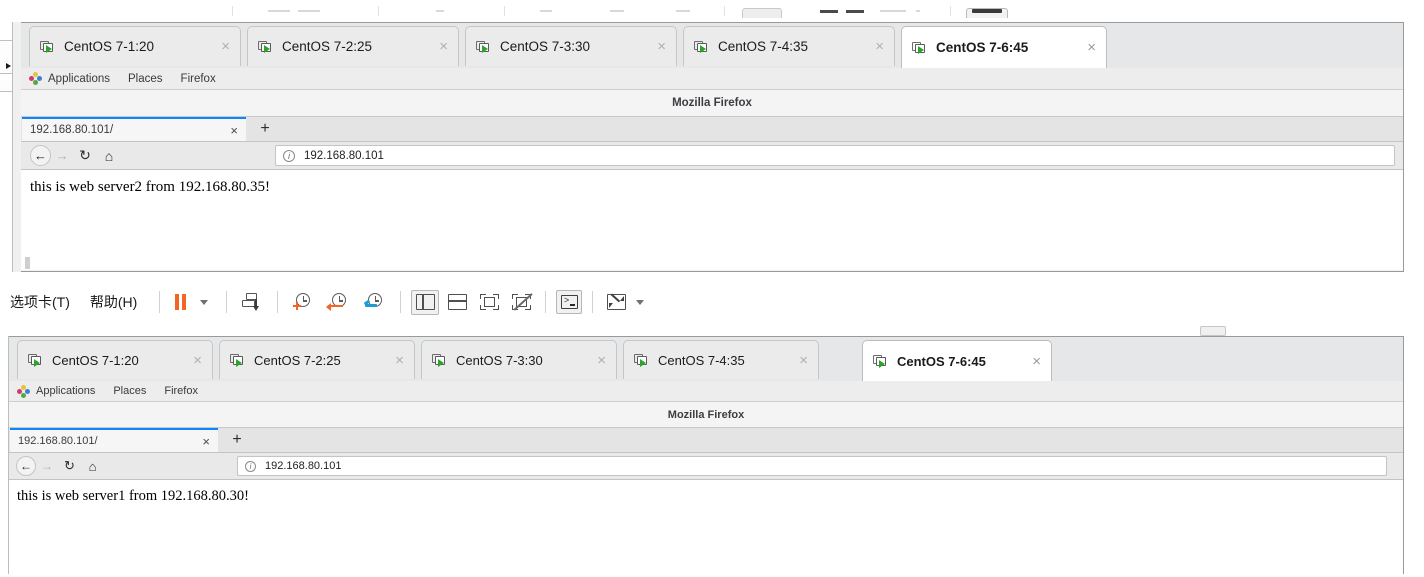 Image resolution: width=1424 pixels, height=577 pixels. I want to click on firefox-window-title-top: Mozilla Firefox, so click(712, 103).